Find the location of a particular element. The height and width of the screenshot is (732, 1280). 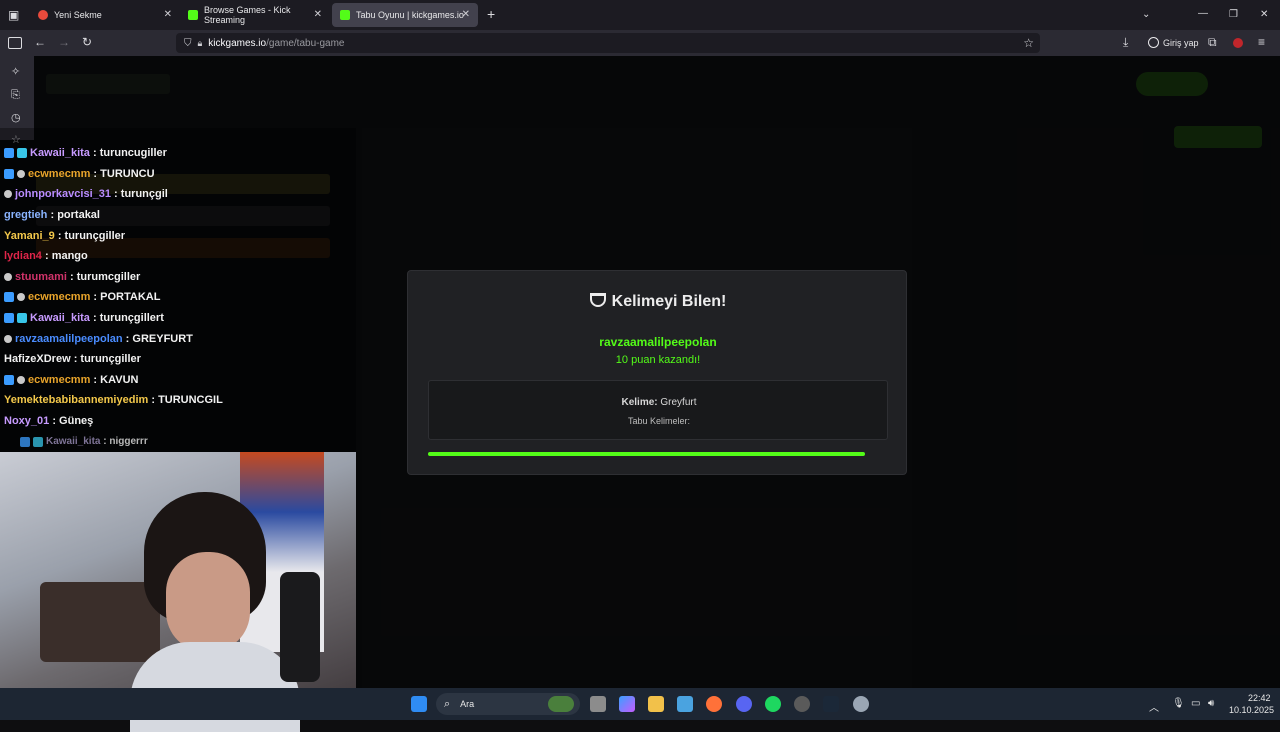

chat-text: turumcgiller is located at coordinates (108, 276).